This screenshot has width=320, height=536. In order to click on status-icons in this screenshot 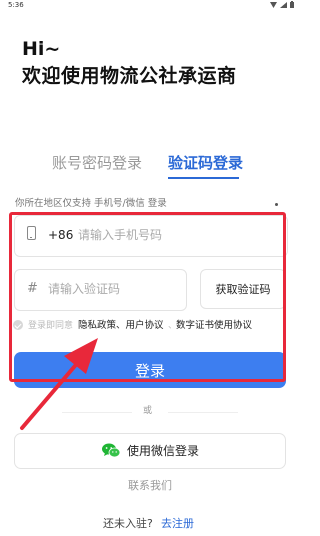, I will do `click(282, 4)`.